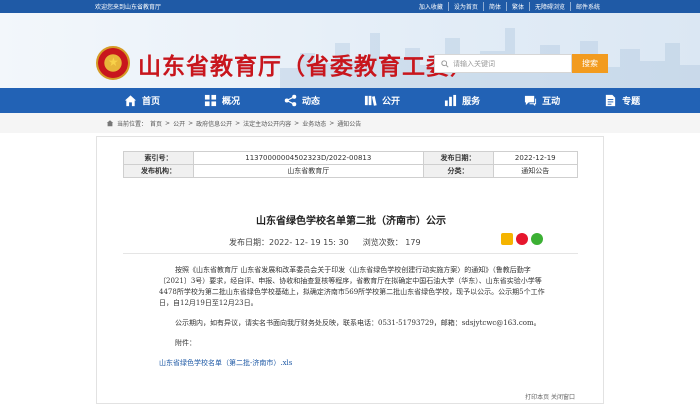  What do you see at coordinates (590, 63) in the screenshot?
I see `search-button: 搜索` at bounding box center [590, 63].